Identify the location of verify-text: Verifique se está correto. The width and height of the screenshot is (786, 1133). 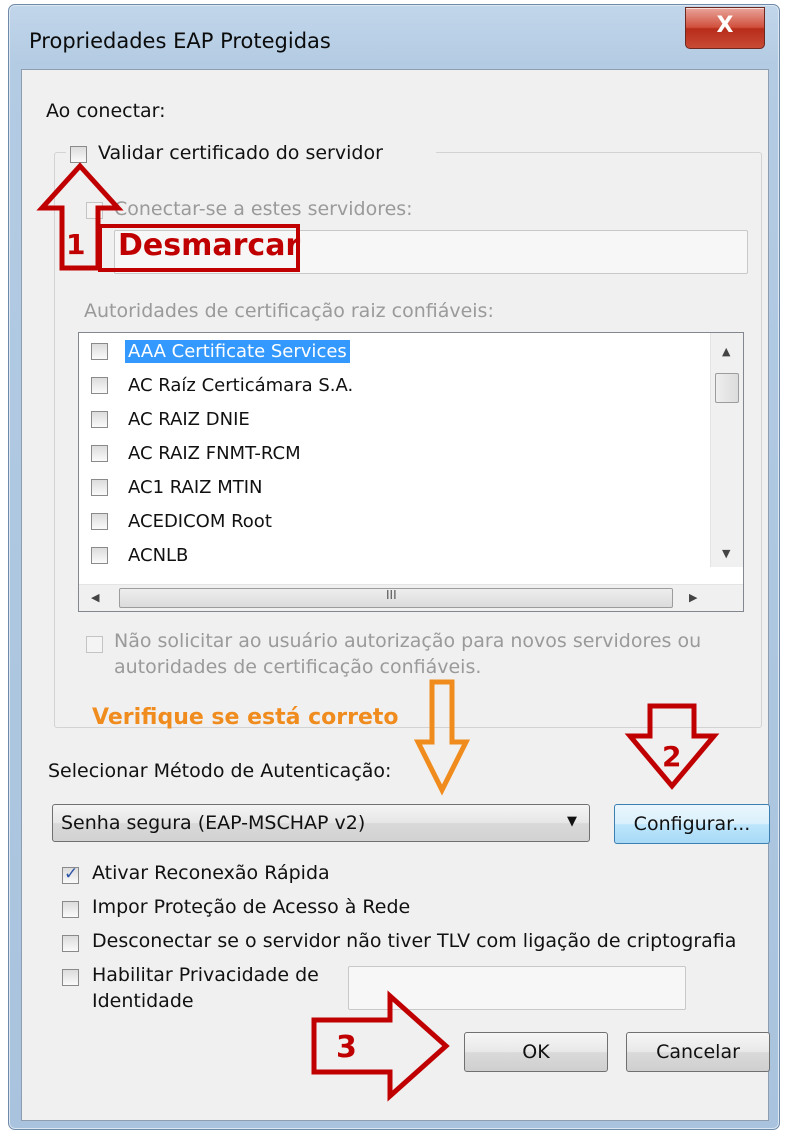
(245, 717).